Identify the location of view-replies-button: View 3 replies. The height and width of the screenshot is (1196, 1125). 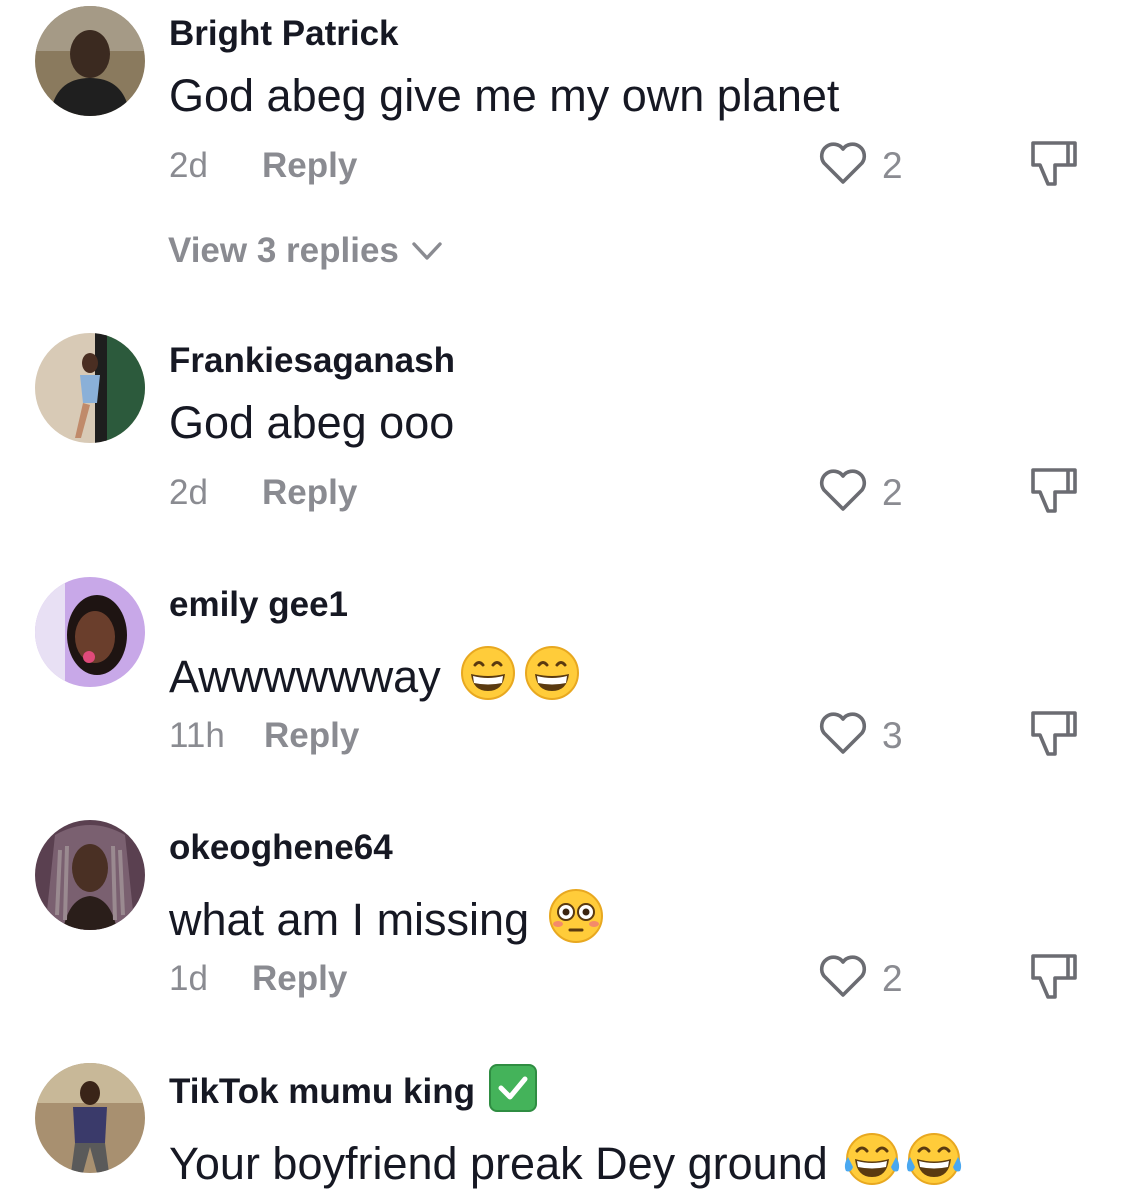
(305, 250).